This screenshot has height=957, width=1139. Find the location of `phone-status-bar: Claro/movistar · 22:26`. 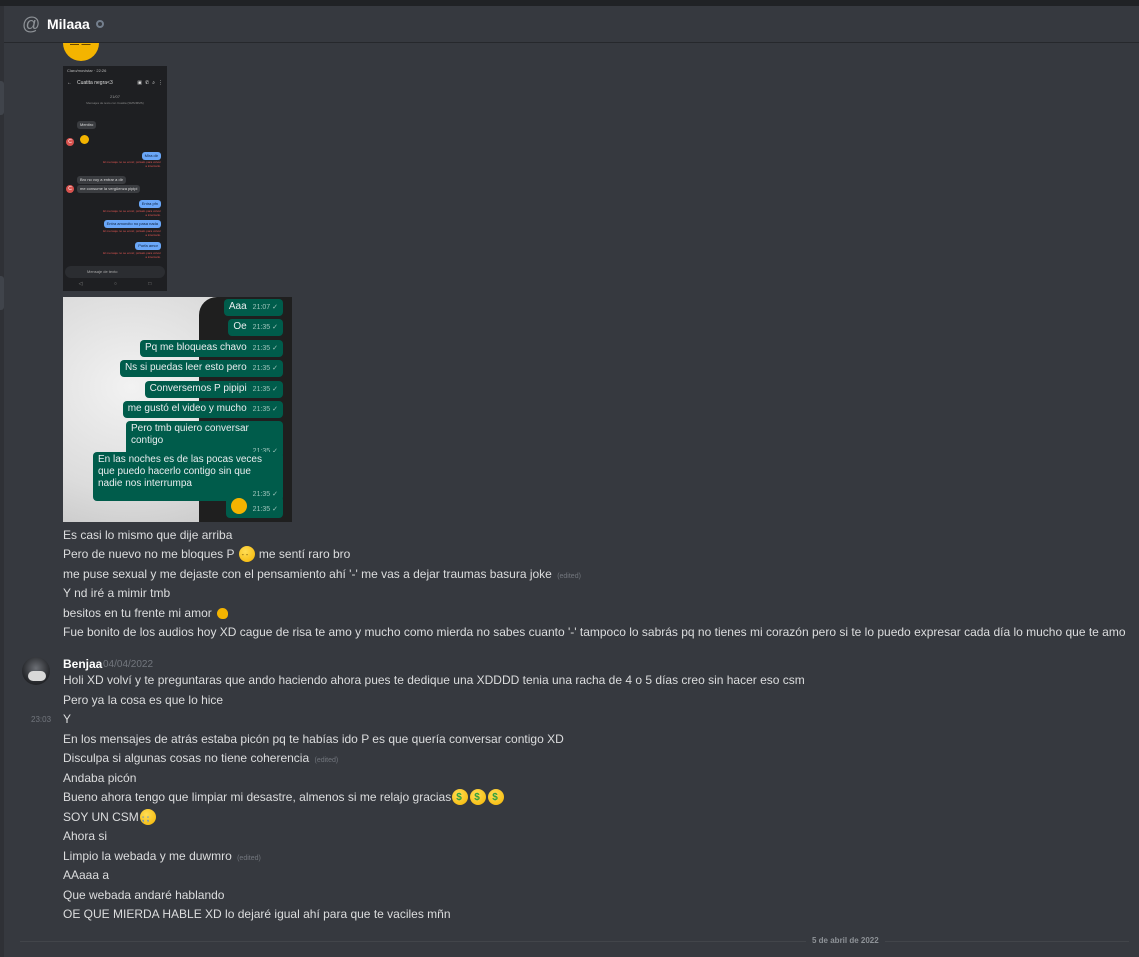

phone-status-bar: Claro/movistar · 22:26 is located at coordinates (87, 70).